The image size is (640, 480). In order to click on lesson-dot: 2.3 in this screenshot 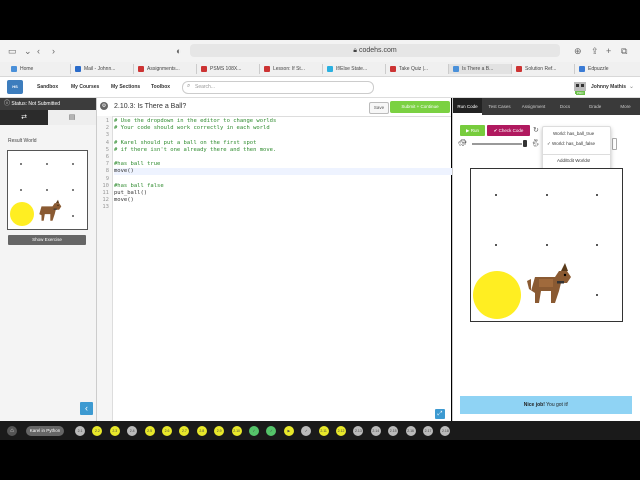, I will do `click(114, 431)`.